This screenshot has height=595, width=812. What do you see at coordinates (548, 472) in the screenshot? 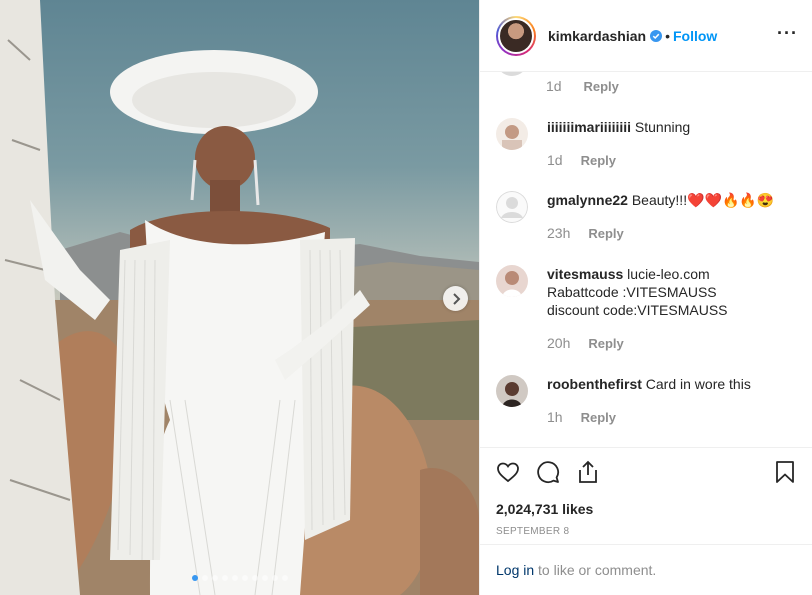
I see `comment-icon` at bounding box center [548, 472].